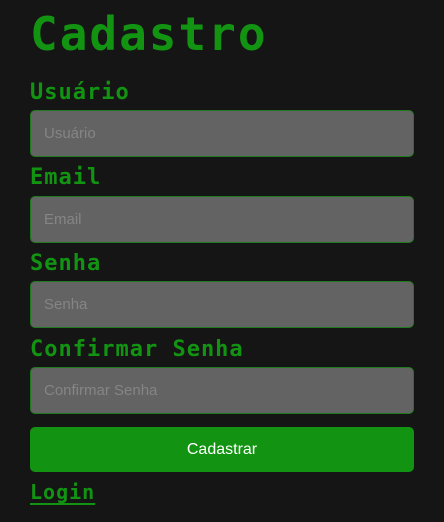 The height and width of the screenshot is (522, 444). Describe the element at coordinates (137, 349) in the screenshot. I see `confirm-password-label: Confirmar Senha` at that location.